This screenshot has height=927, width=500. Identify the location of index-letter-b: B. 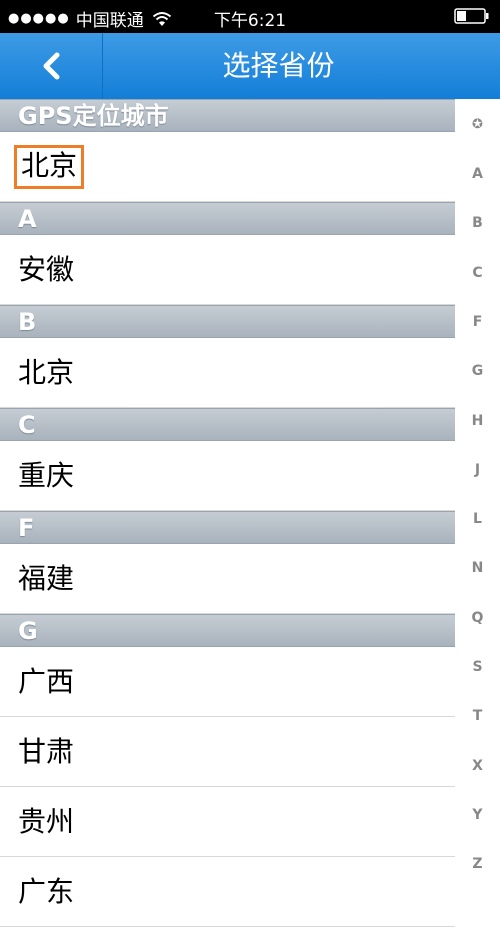
(477, 223).